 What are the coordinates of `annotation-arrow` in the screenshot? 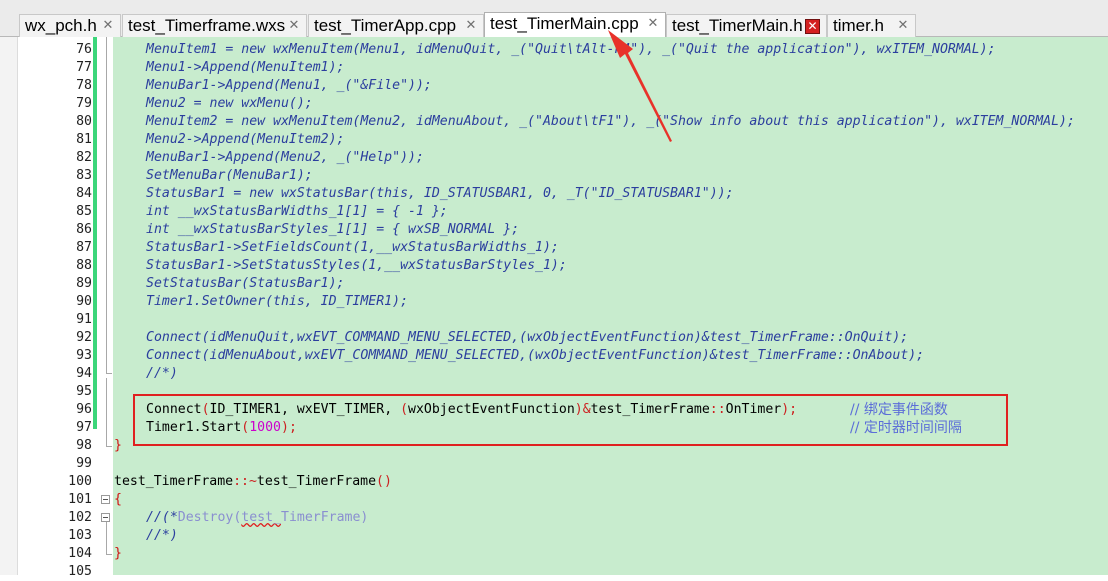 It's located at (640, 86).